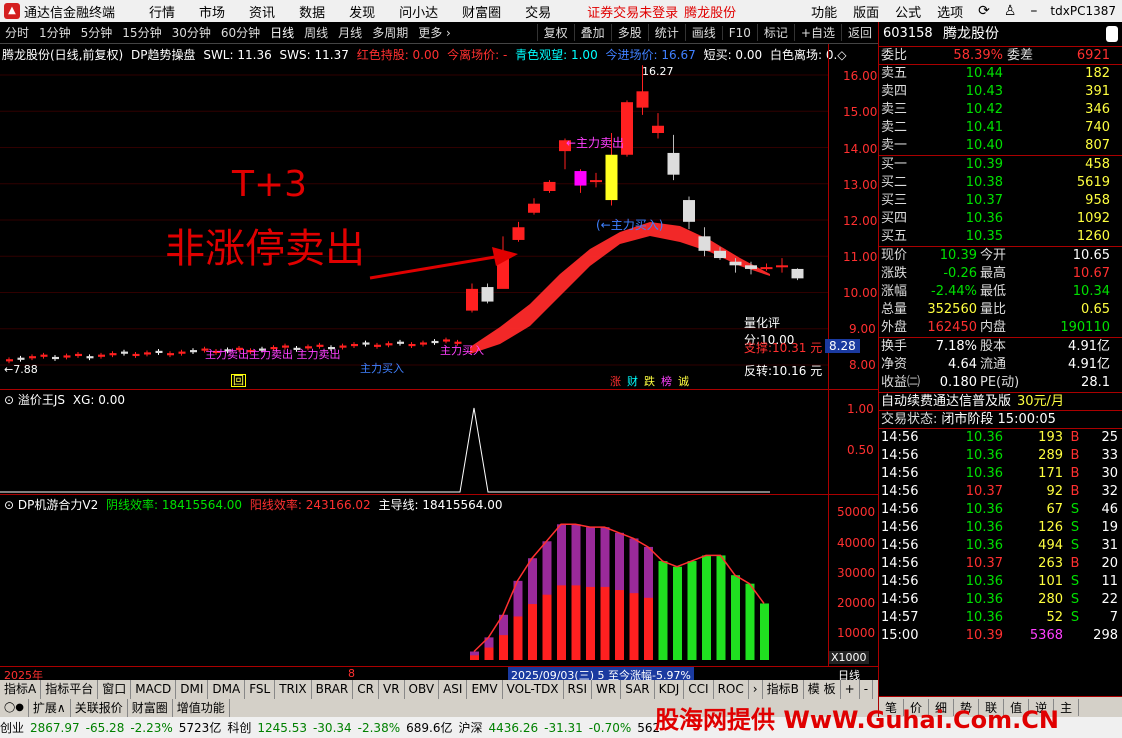 The height and width of the screenshot is (738, 1122). Describe the element at coordinates (1000, 401) in the screenshot. I see `ad-row: 自动续费通达信普及版 30元/月` at that location.